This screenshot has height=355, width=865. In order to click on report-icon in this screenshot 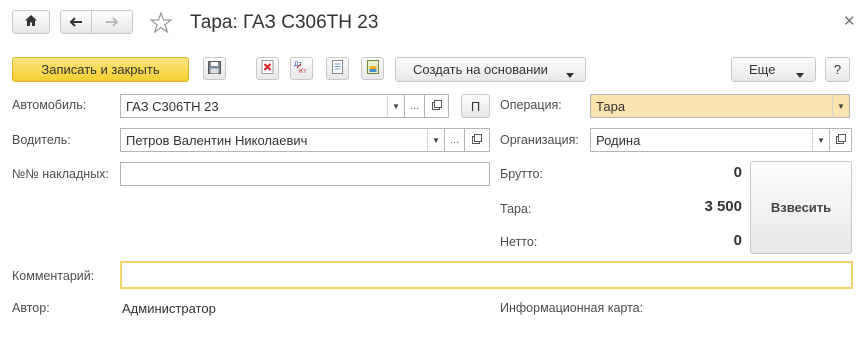, I will do `click(372, 68)`.